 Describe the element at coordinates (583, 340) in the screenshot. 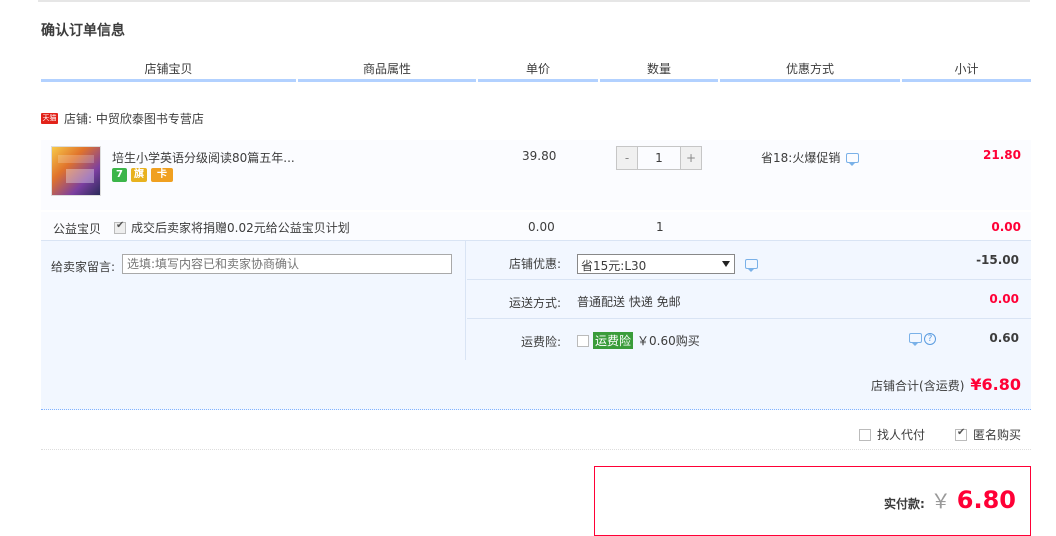

I see `insurance-checkbox` at that location.